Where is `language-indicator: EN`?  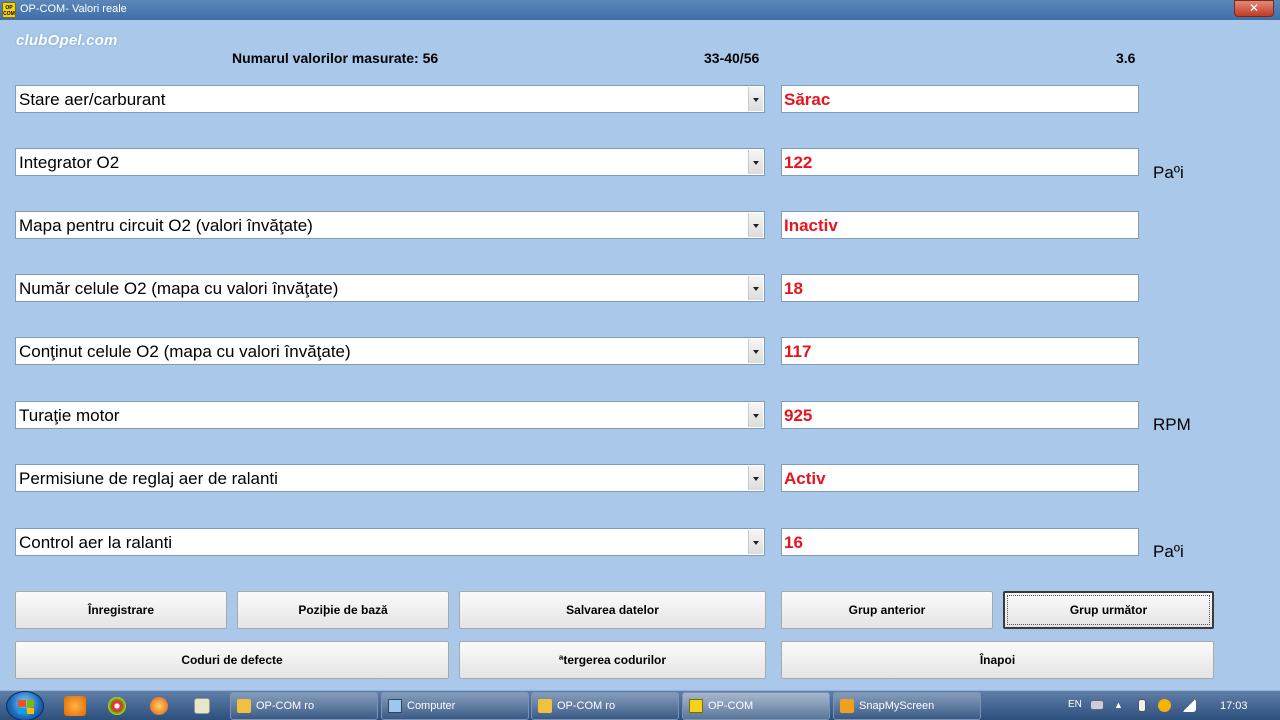
language-indicator: EN is located at coordinates (1075, 709).